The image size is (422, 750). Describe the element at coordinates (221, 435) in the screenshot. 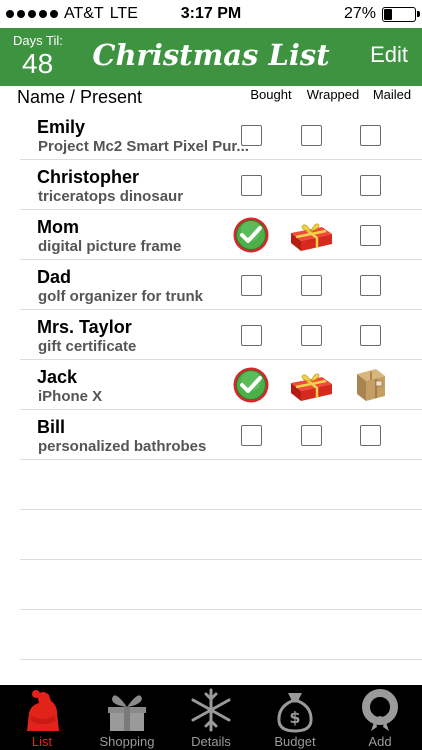

I see `list-row: Bill personalized bathrobes` at that location.